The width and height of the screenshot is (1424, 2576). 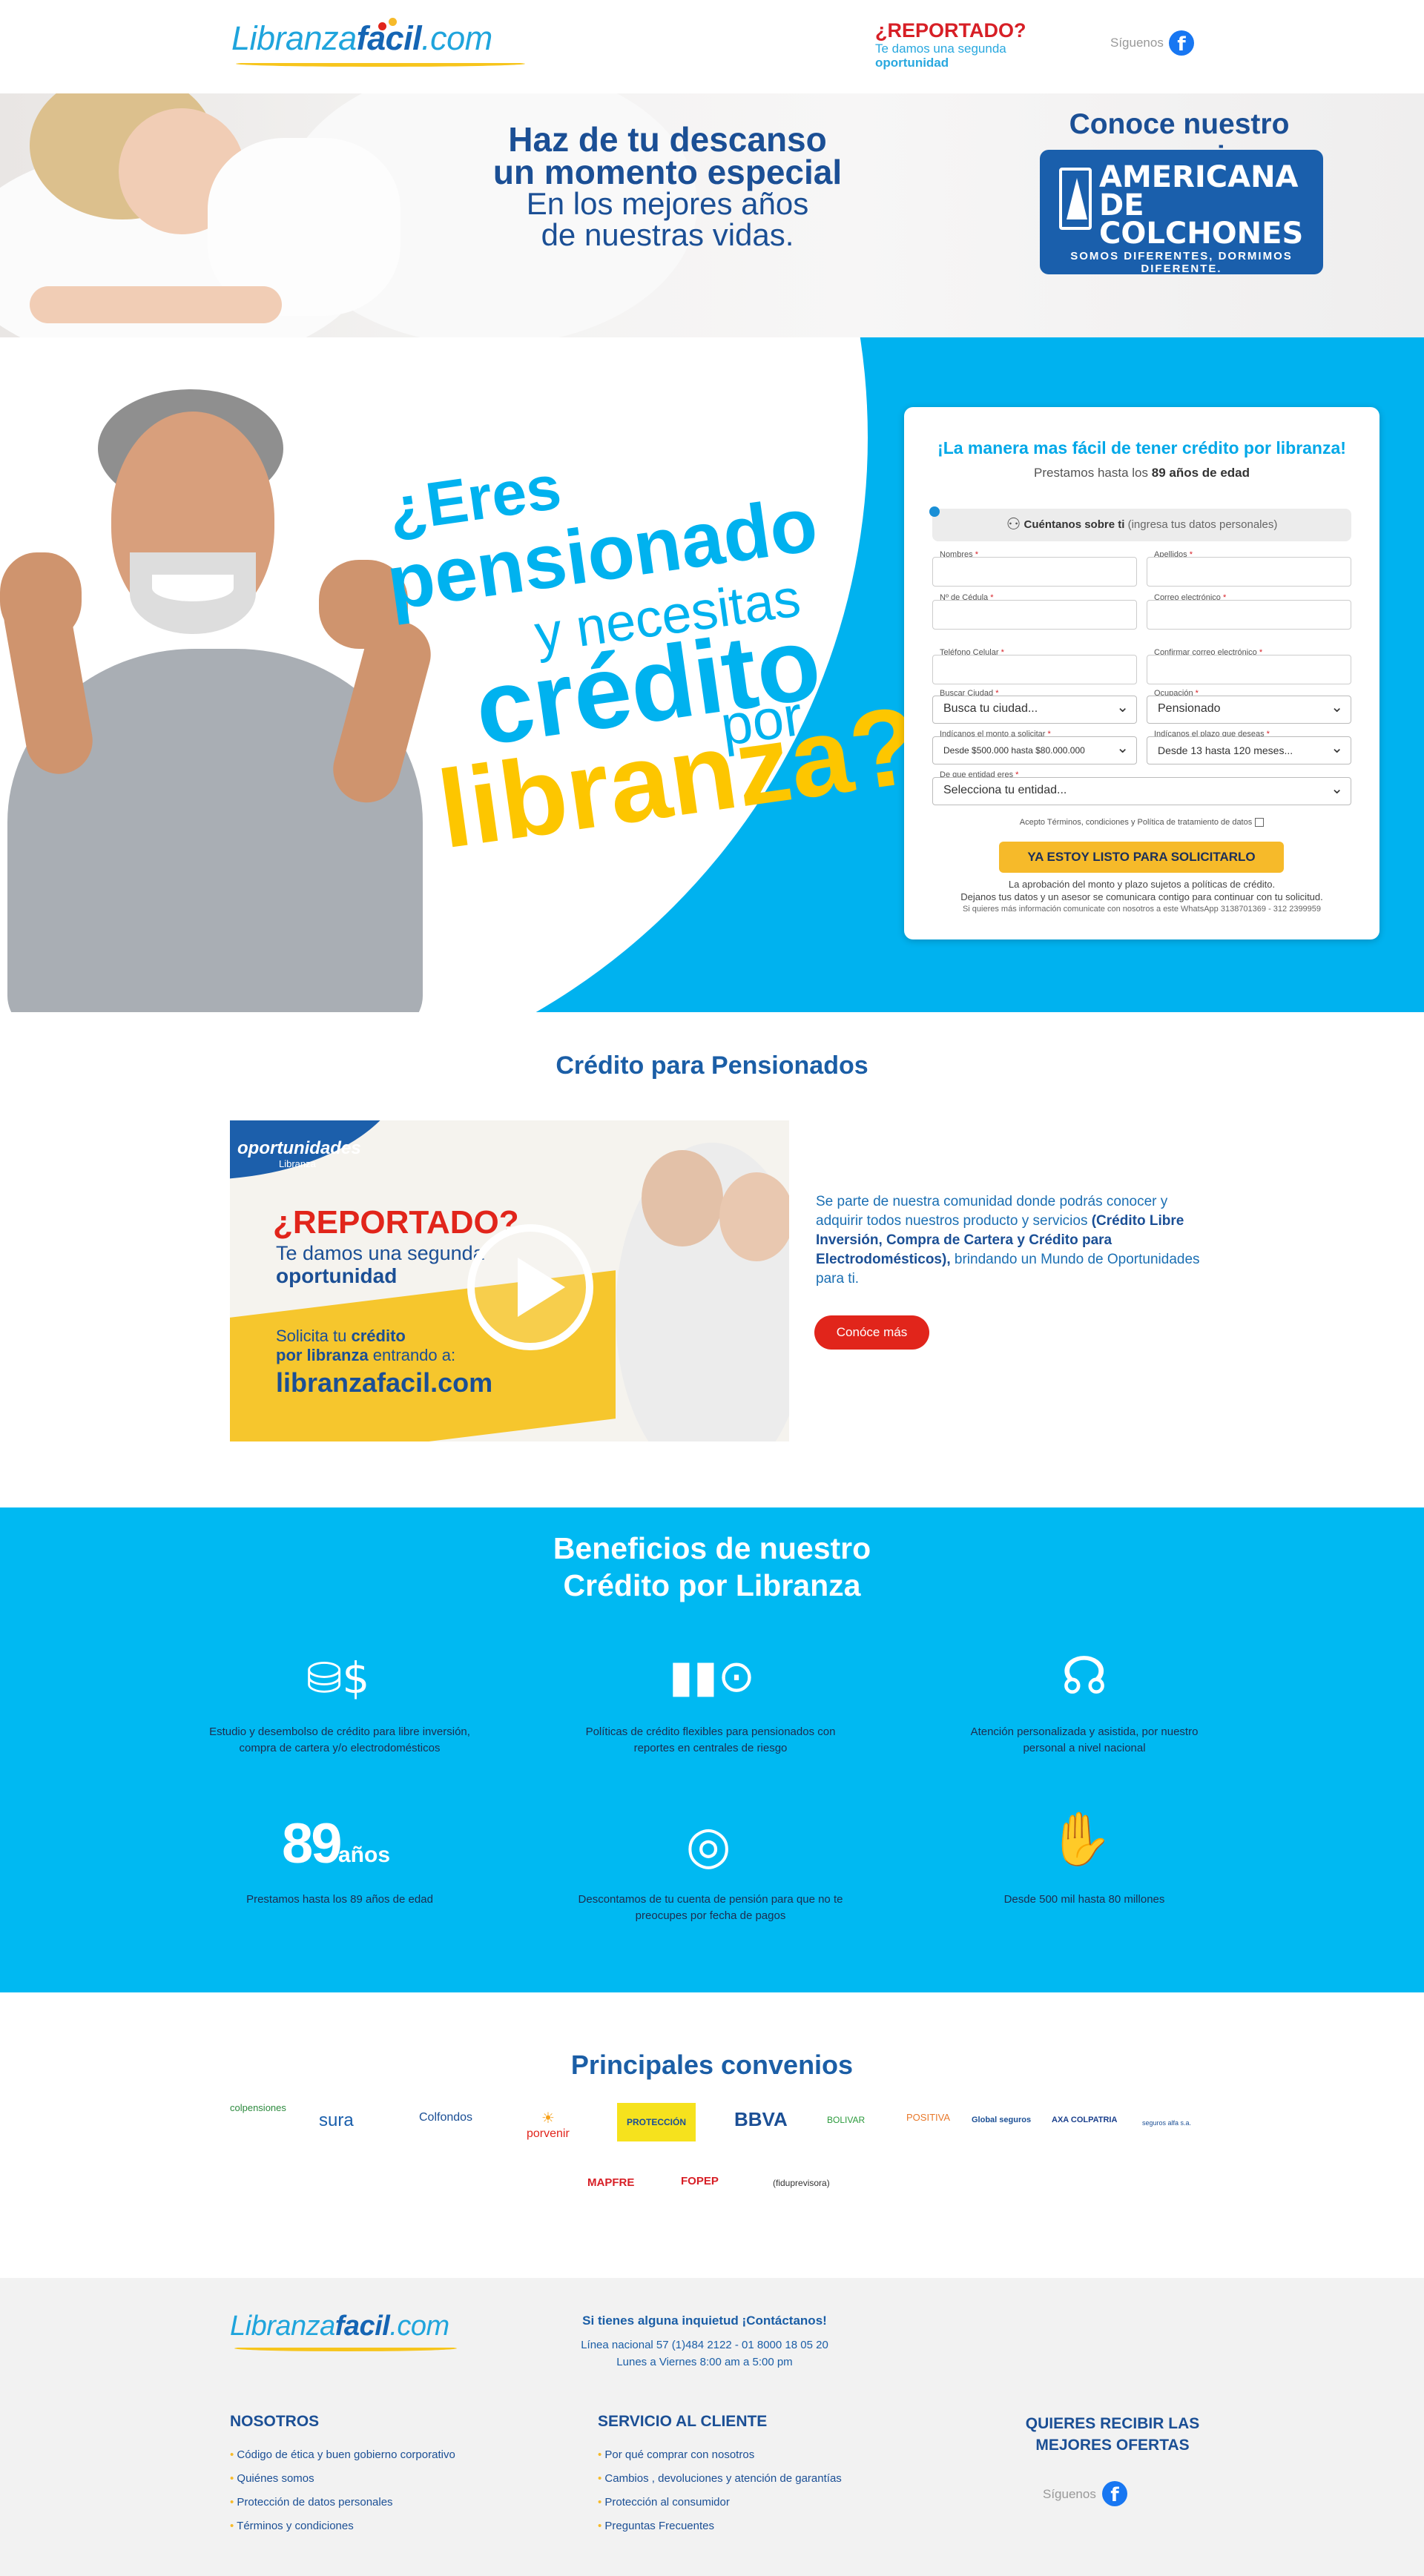 What do you see at coordinates (1249, 710) in the screenshot?
I see `ocupacion-select: Pensionado` at bounding box center [1249, 710].